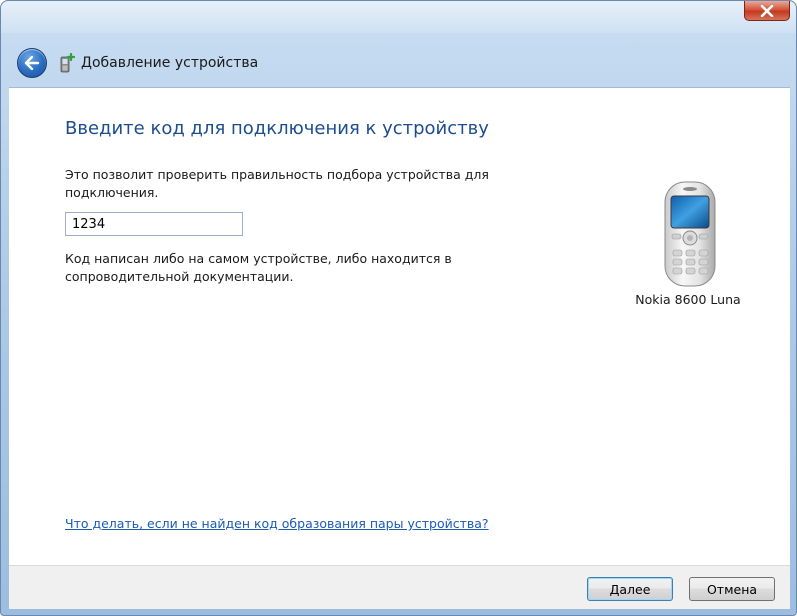 This screenshot has width=797, height=616. I want to click on next-button: Далее, so click(630, 589).